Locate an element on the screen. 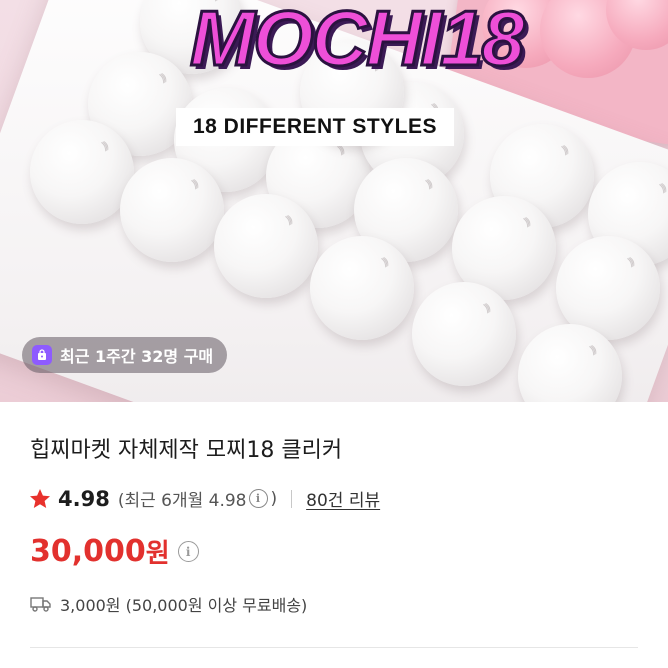  recent-purchase-badge: 최근 1주간 32명 구매 is located at coordinates (125, 355).